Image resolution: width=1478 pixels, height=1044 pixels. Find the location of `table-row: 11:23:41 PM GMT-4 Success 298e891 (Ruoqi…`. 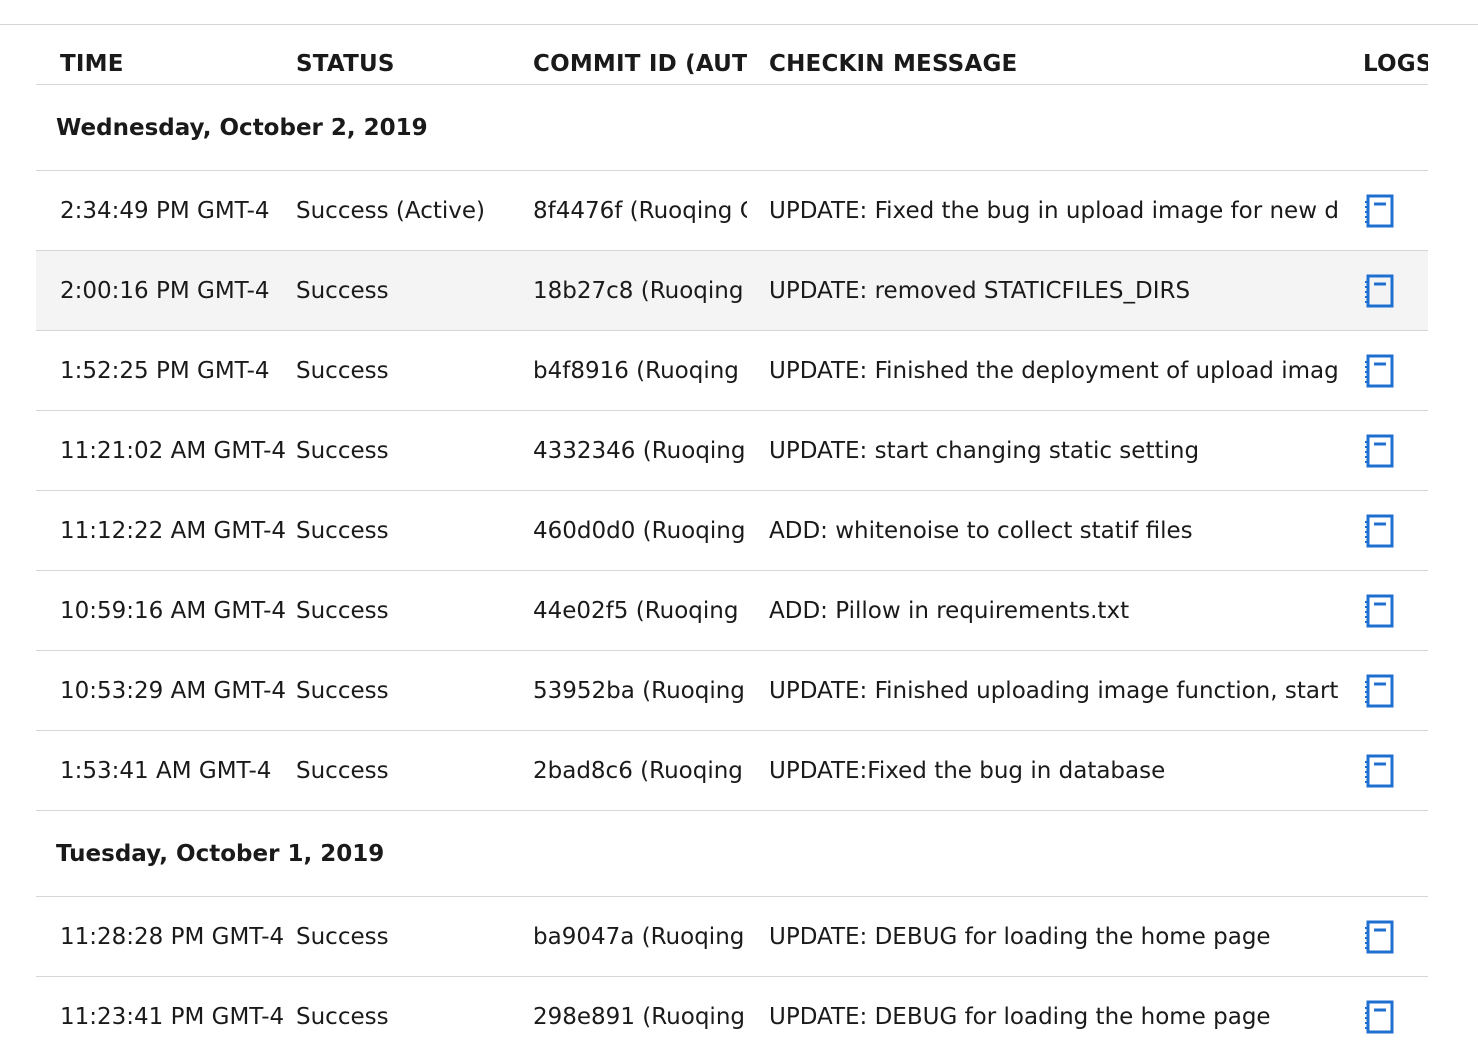

table-row: 11:23:41 PM GMT-4 Success 298e891 (Ruoqi… is located at coordinates (732, 1010).